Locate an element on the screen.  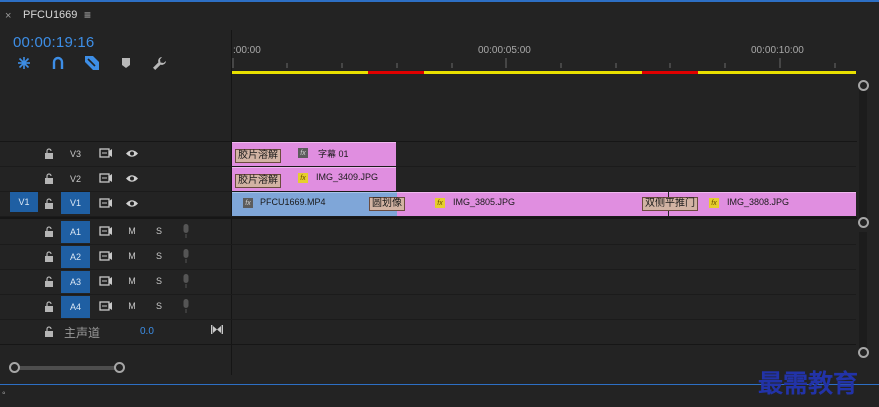
clip-name: 字幕 01 is located at coordinates (333, 154).